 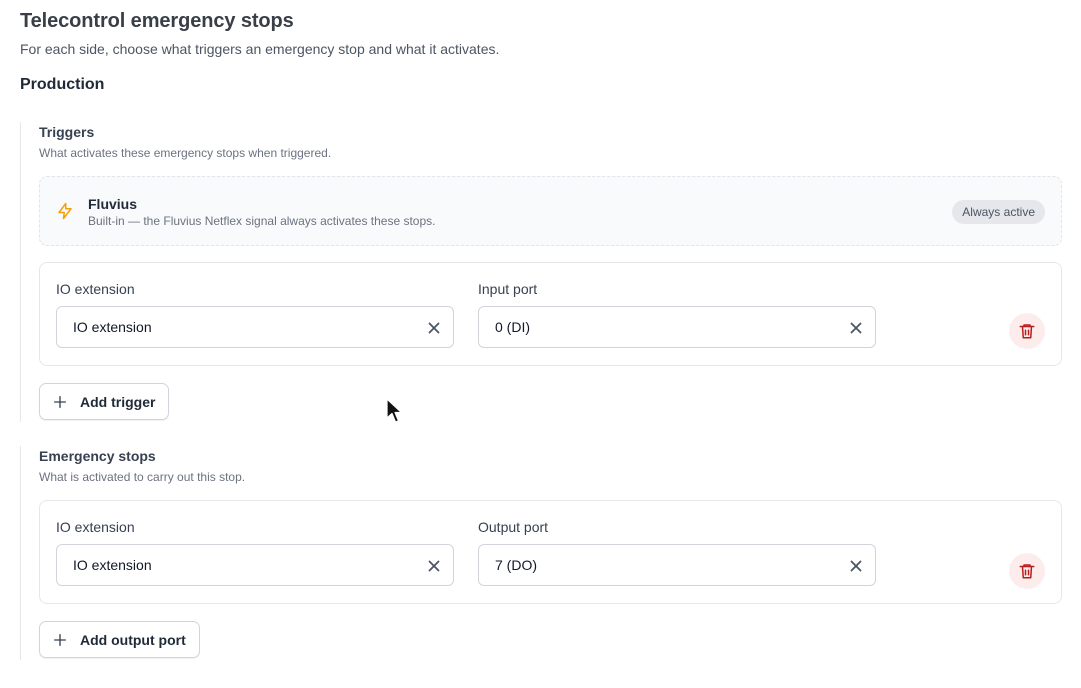 What do you see at coordinates (513, 527) in the screenshot?
I see `stop-output-port-label: Output port` at bounding box center [513, 527].